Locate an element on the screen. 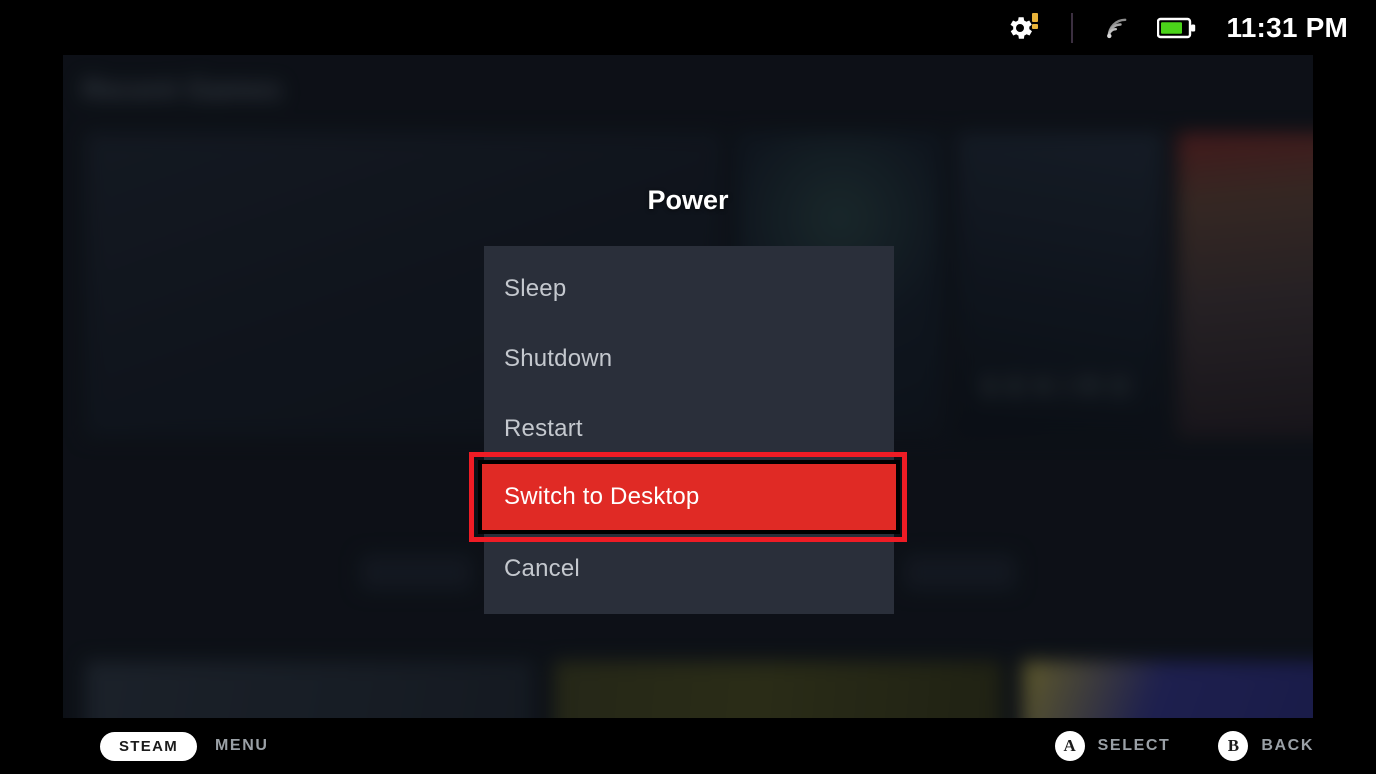  power-menu: Sleep Shutdown Restart Cancel is located at coordinates (689, 430).